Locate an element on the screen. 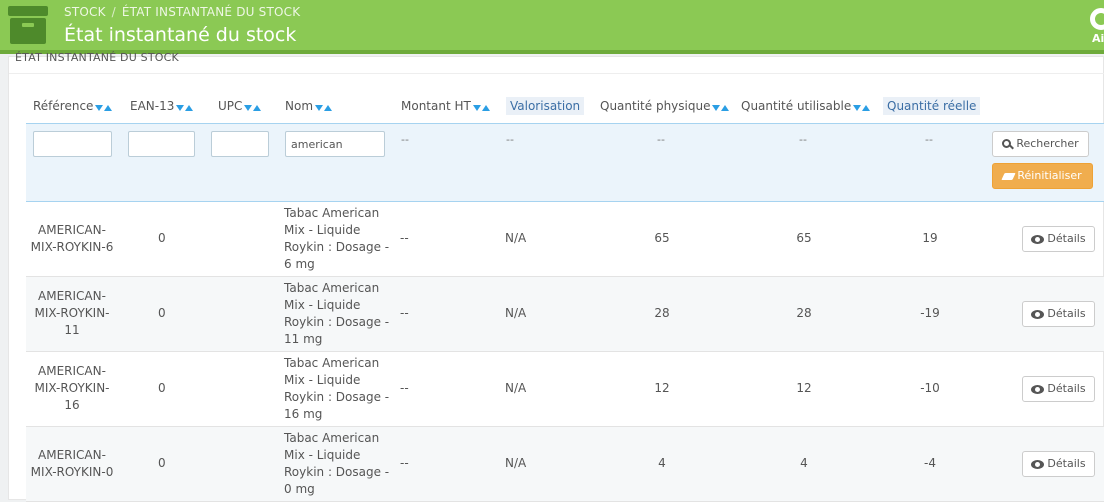 The width and height of the screenshot is (1104, 502). eraser-icon is located at coordinates (1009, 176).